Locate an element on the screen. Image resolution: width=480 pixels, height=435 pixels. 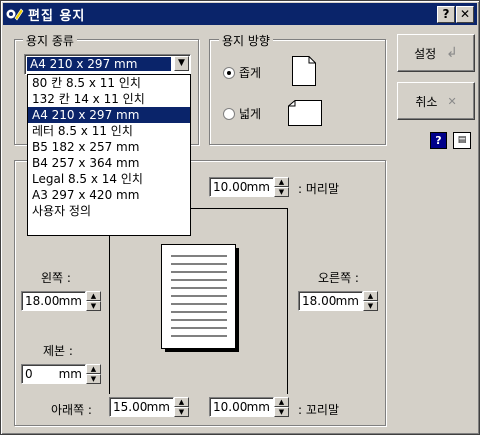
right-margin-spinner: 18.00 mm ▲ ▼ is located at coordinates (338, 301).